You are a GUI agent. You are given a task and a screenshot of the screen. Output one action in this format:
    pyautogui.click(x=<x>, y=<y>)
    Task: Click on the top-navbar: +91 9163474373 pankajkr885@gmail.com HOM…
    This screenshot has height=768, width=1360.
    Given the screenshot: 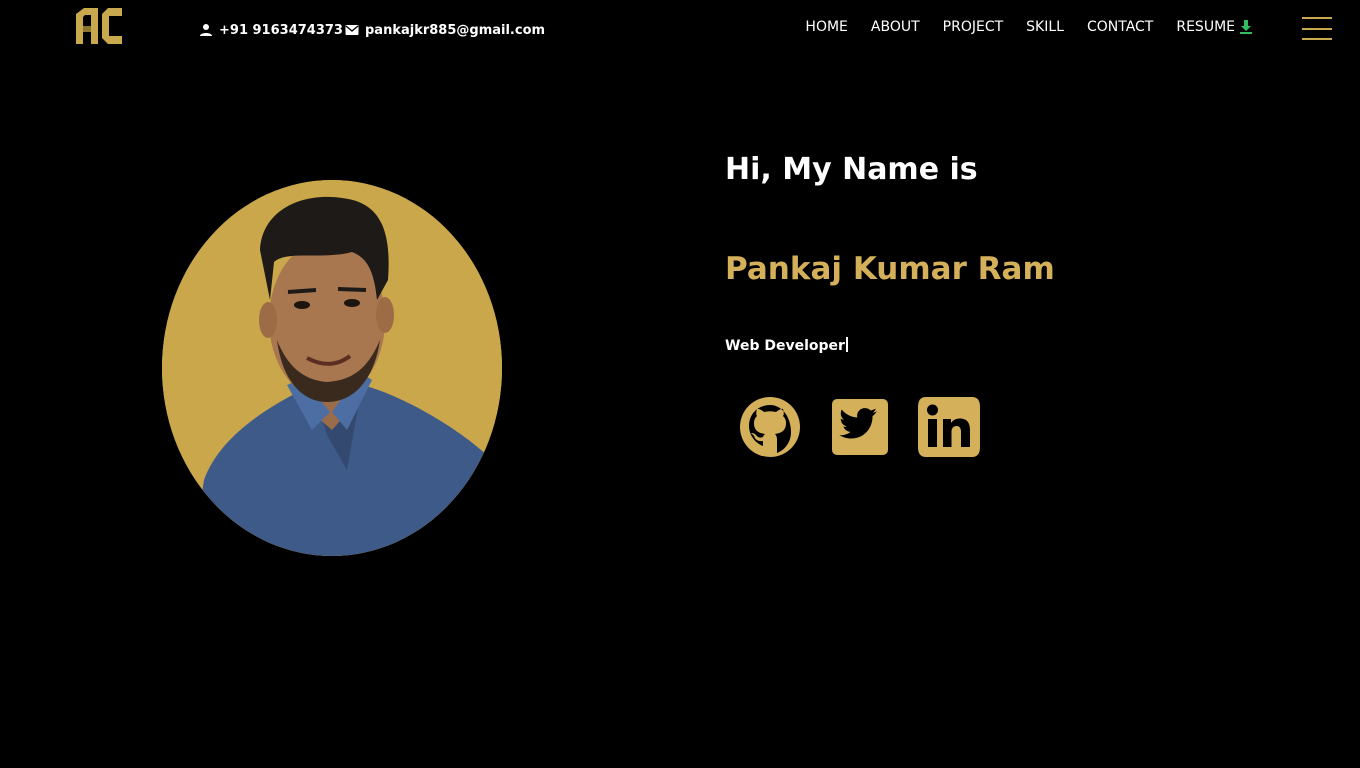 What is the action you would take?
    pyautogui.click(x=680, y=30)
    